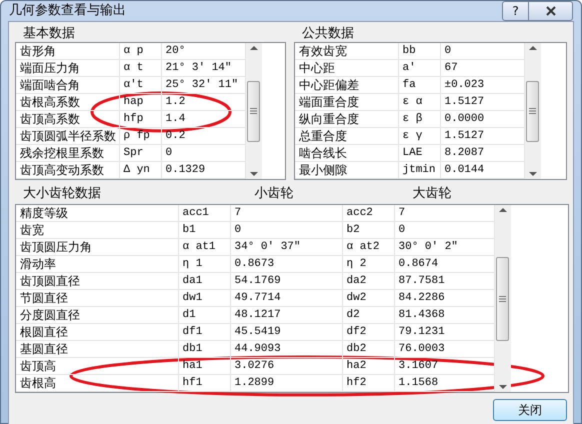 This screenshot has height=424, width=582. What do you see at coordinates (444, 247) in the screenshot?
I see `value-cell: 30° 0′ 2″` at bounding box center [444, 247].